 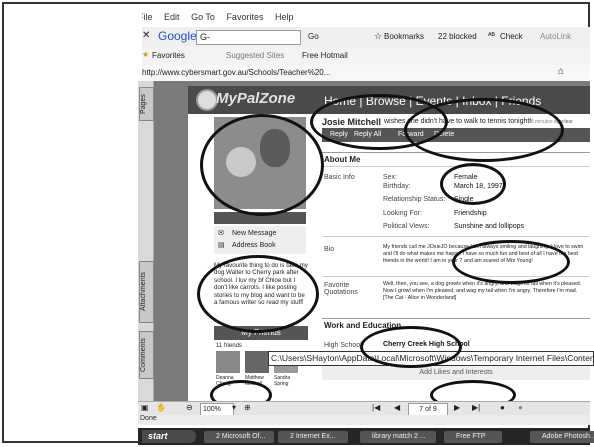 What do you see at coordinates (470, 213) in the screenshot?
I see `field-value: Friendship` at bounding box center [470, 213].